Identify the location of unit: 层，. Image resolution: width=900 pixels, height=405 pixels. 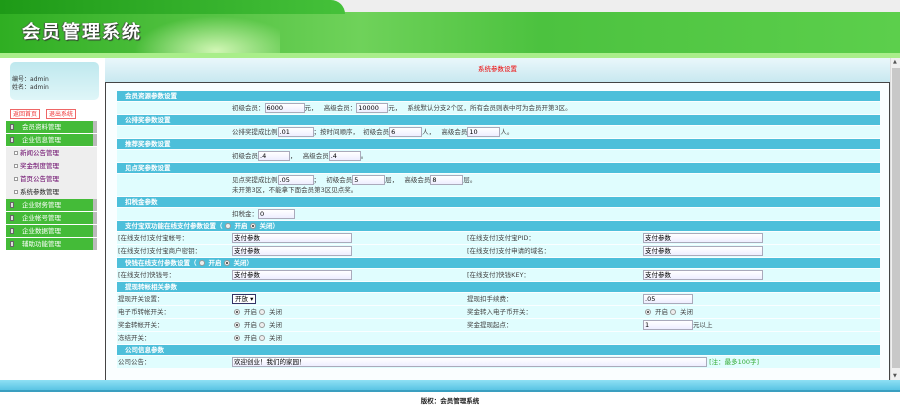
(392, 180).